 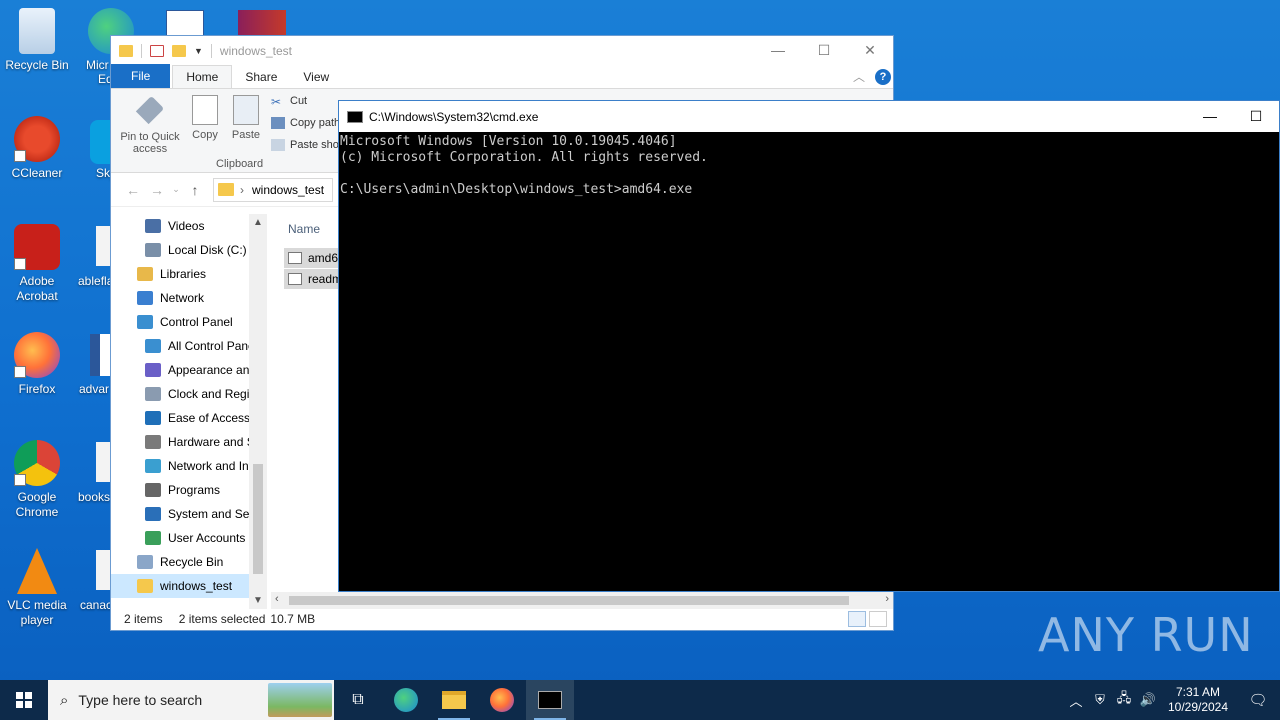 I want to click on tab-share: Share, so click(x=261, y=77).